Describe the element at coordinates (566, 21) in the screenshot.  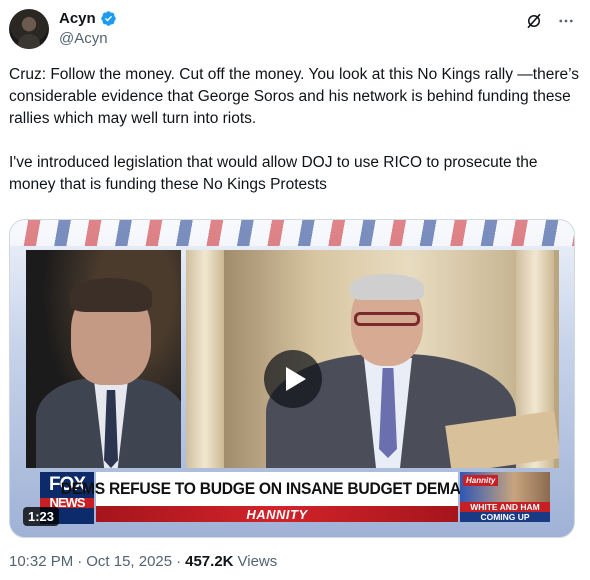
I see `more-icon` at that location.